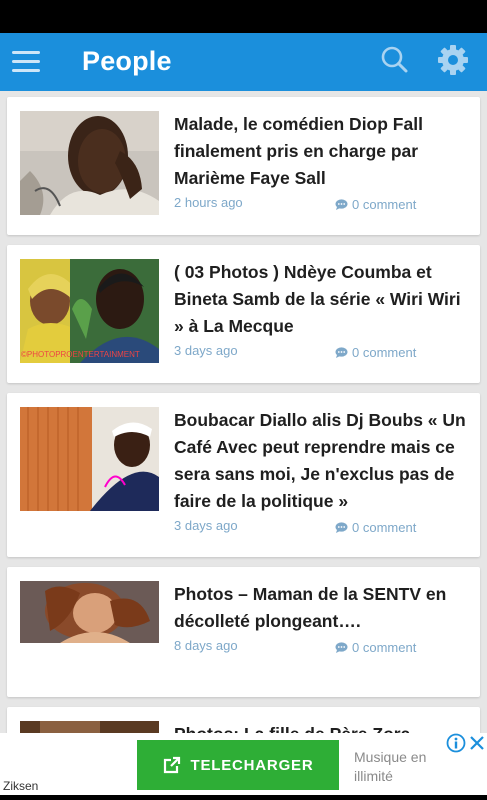  What do you see at coordinates (252, 765) in the screenshot?
I see `download-button-label: TELECHARGER` at bounding box center [252, 765].